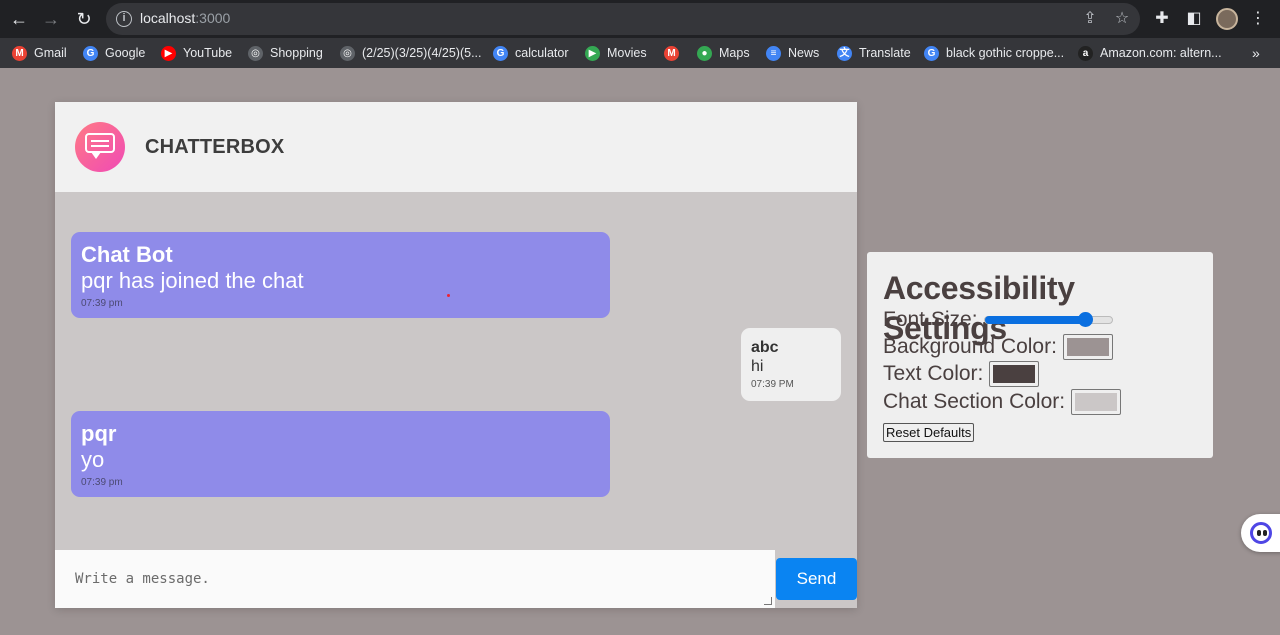  What do you see at coordinates (929, 432) in the screenshot?
I see `reset-defaults-button: Reset Defaults` at bounding box center [929, 432].